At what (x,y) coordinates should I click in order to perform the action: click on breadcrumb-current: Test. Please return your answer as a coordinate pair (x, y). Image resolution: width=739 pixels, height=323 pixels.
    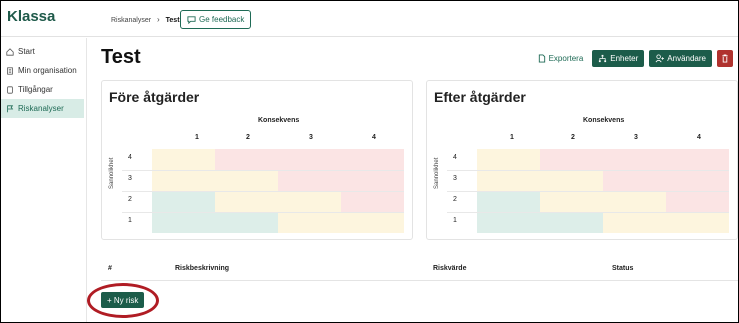
    Looking at the image, I should click on (172, 20).